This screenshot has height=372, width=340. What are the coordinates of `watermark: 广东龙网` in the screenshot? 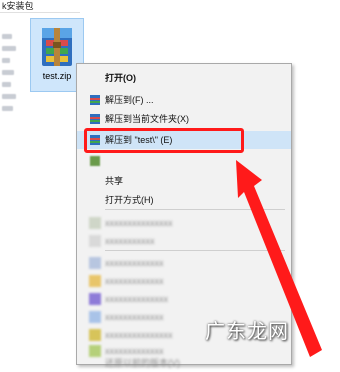 It's located at (247, 331).